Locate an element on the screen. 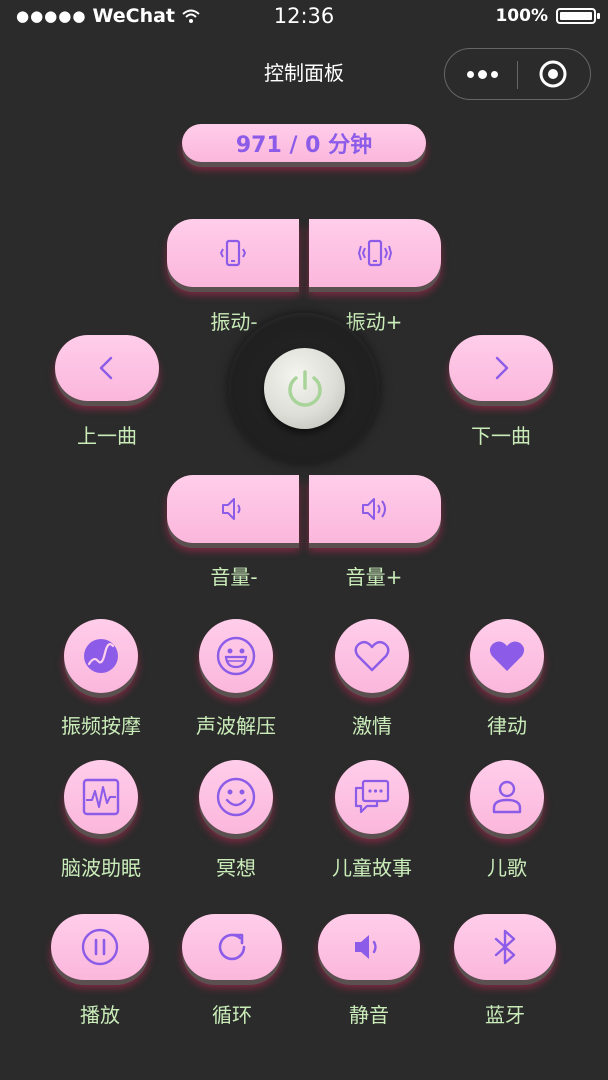 The width and height of the screenshot is (608, 1080). mode-label: 律动 is located at coordinates (507, 726).